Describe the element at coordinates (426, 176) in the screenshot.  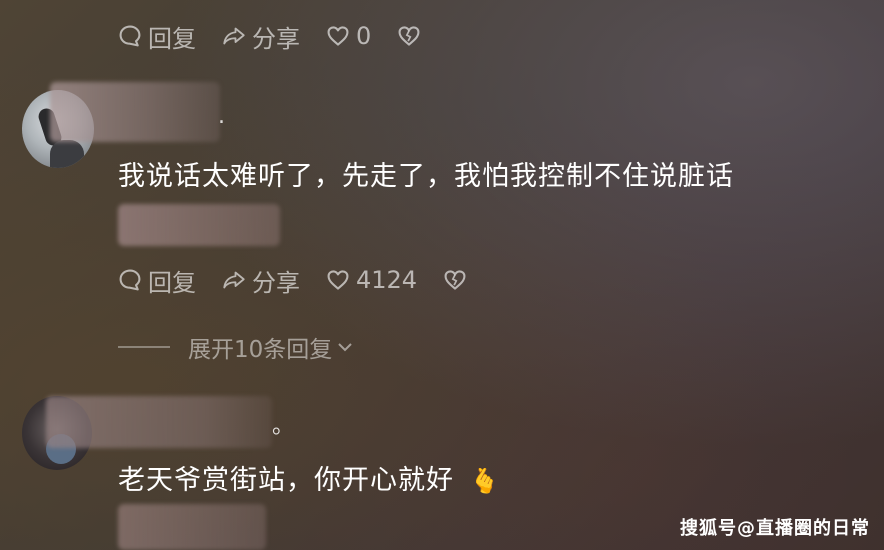
I see `comment-text: 我说话太难听了，先走了，我怕我控制不住说脏话` at that location.